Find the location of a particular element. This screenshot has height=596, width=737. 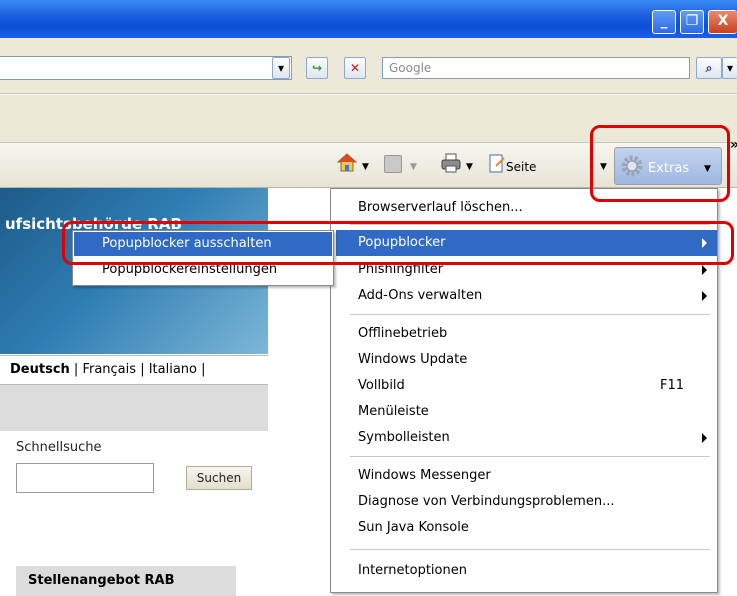

language-bar: Deutsch | Français | Italiano | is located at coordinates (134, 370).